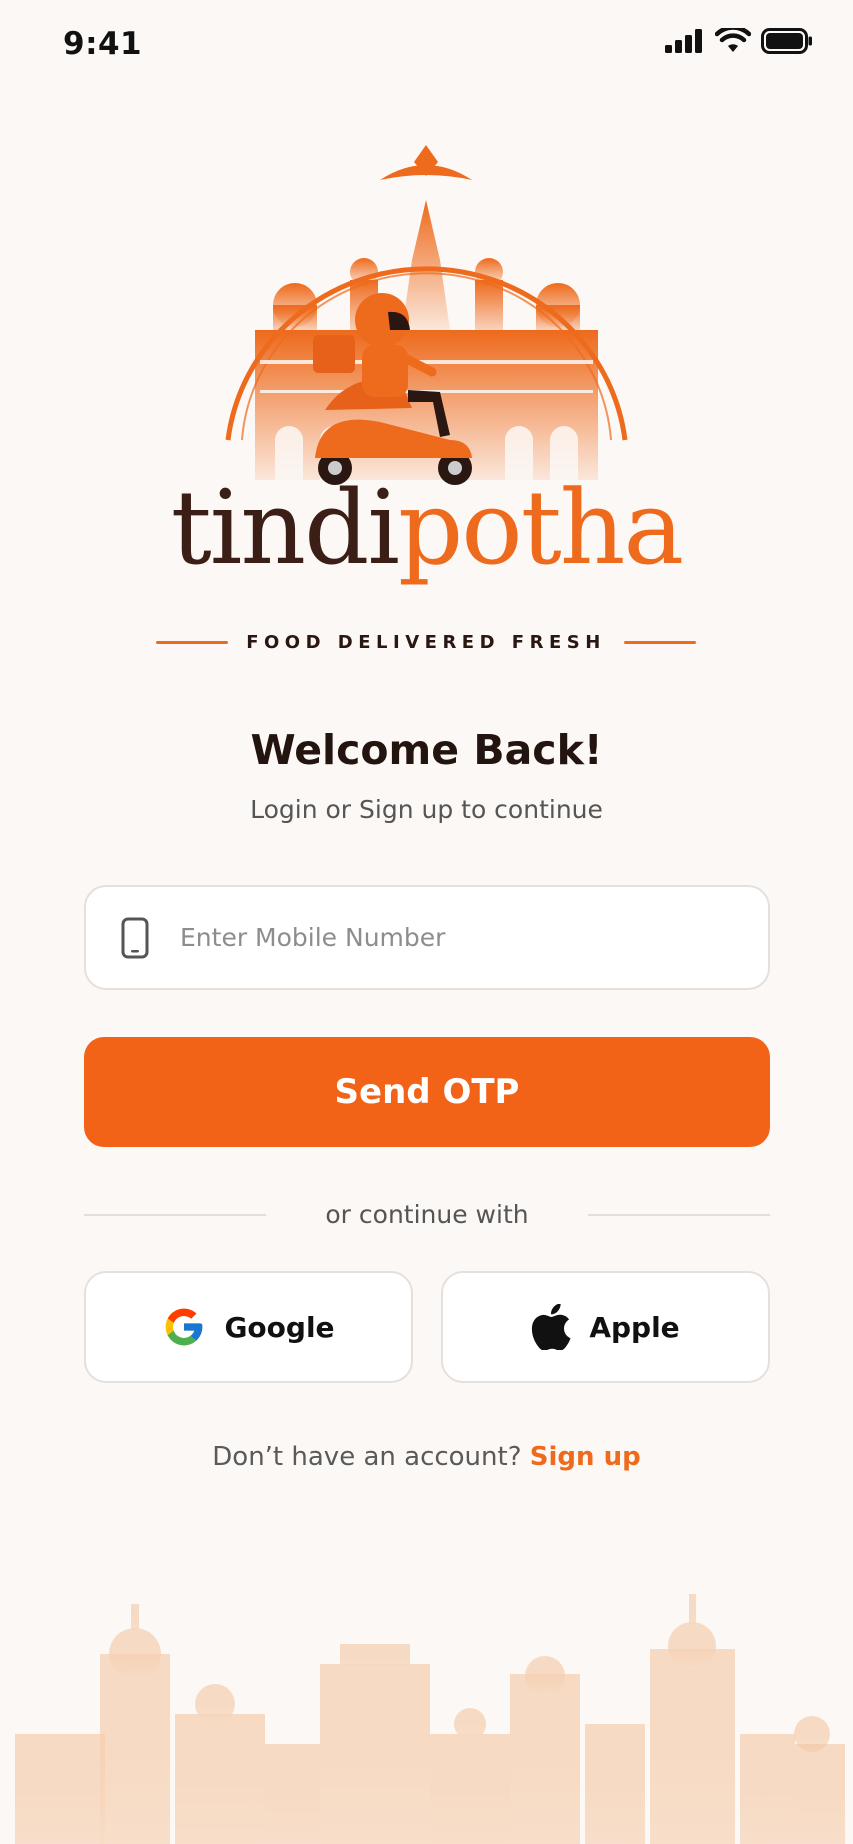  What do you see at coordinates (426, 750) in the screenshot?
I see `welcome-title: Welcome Back!` at bounding box center [426, 750].